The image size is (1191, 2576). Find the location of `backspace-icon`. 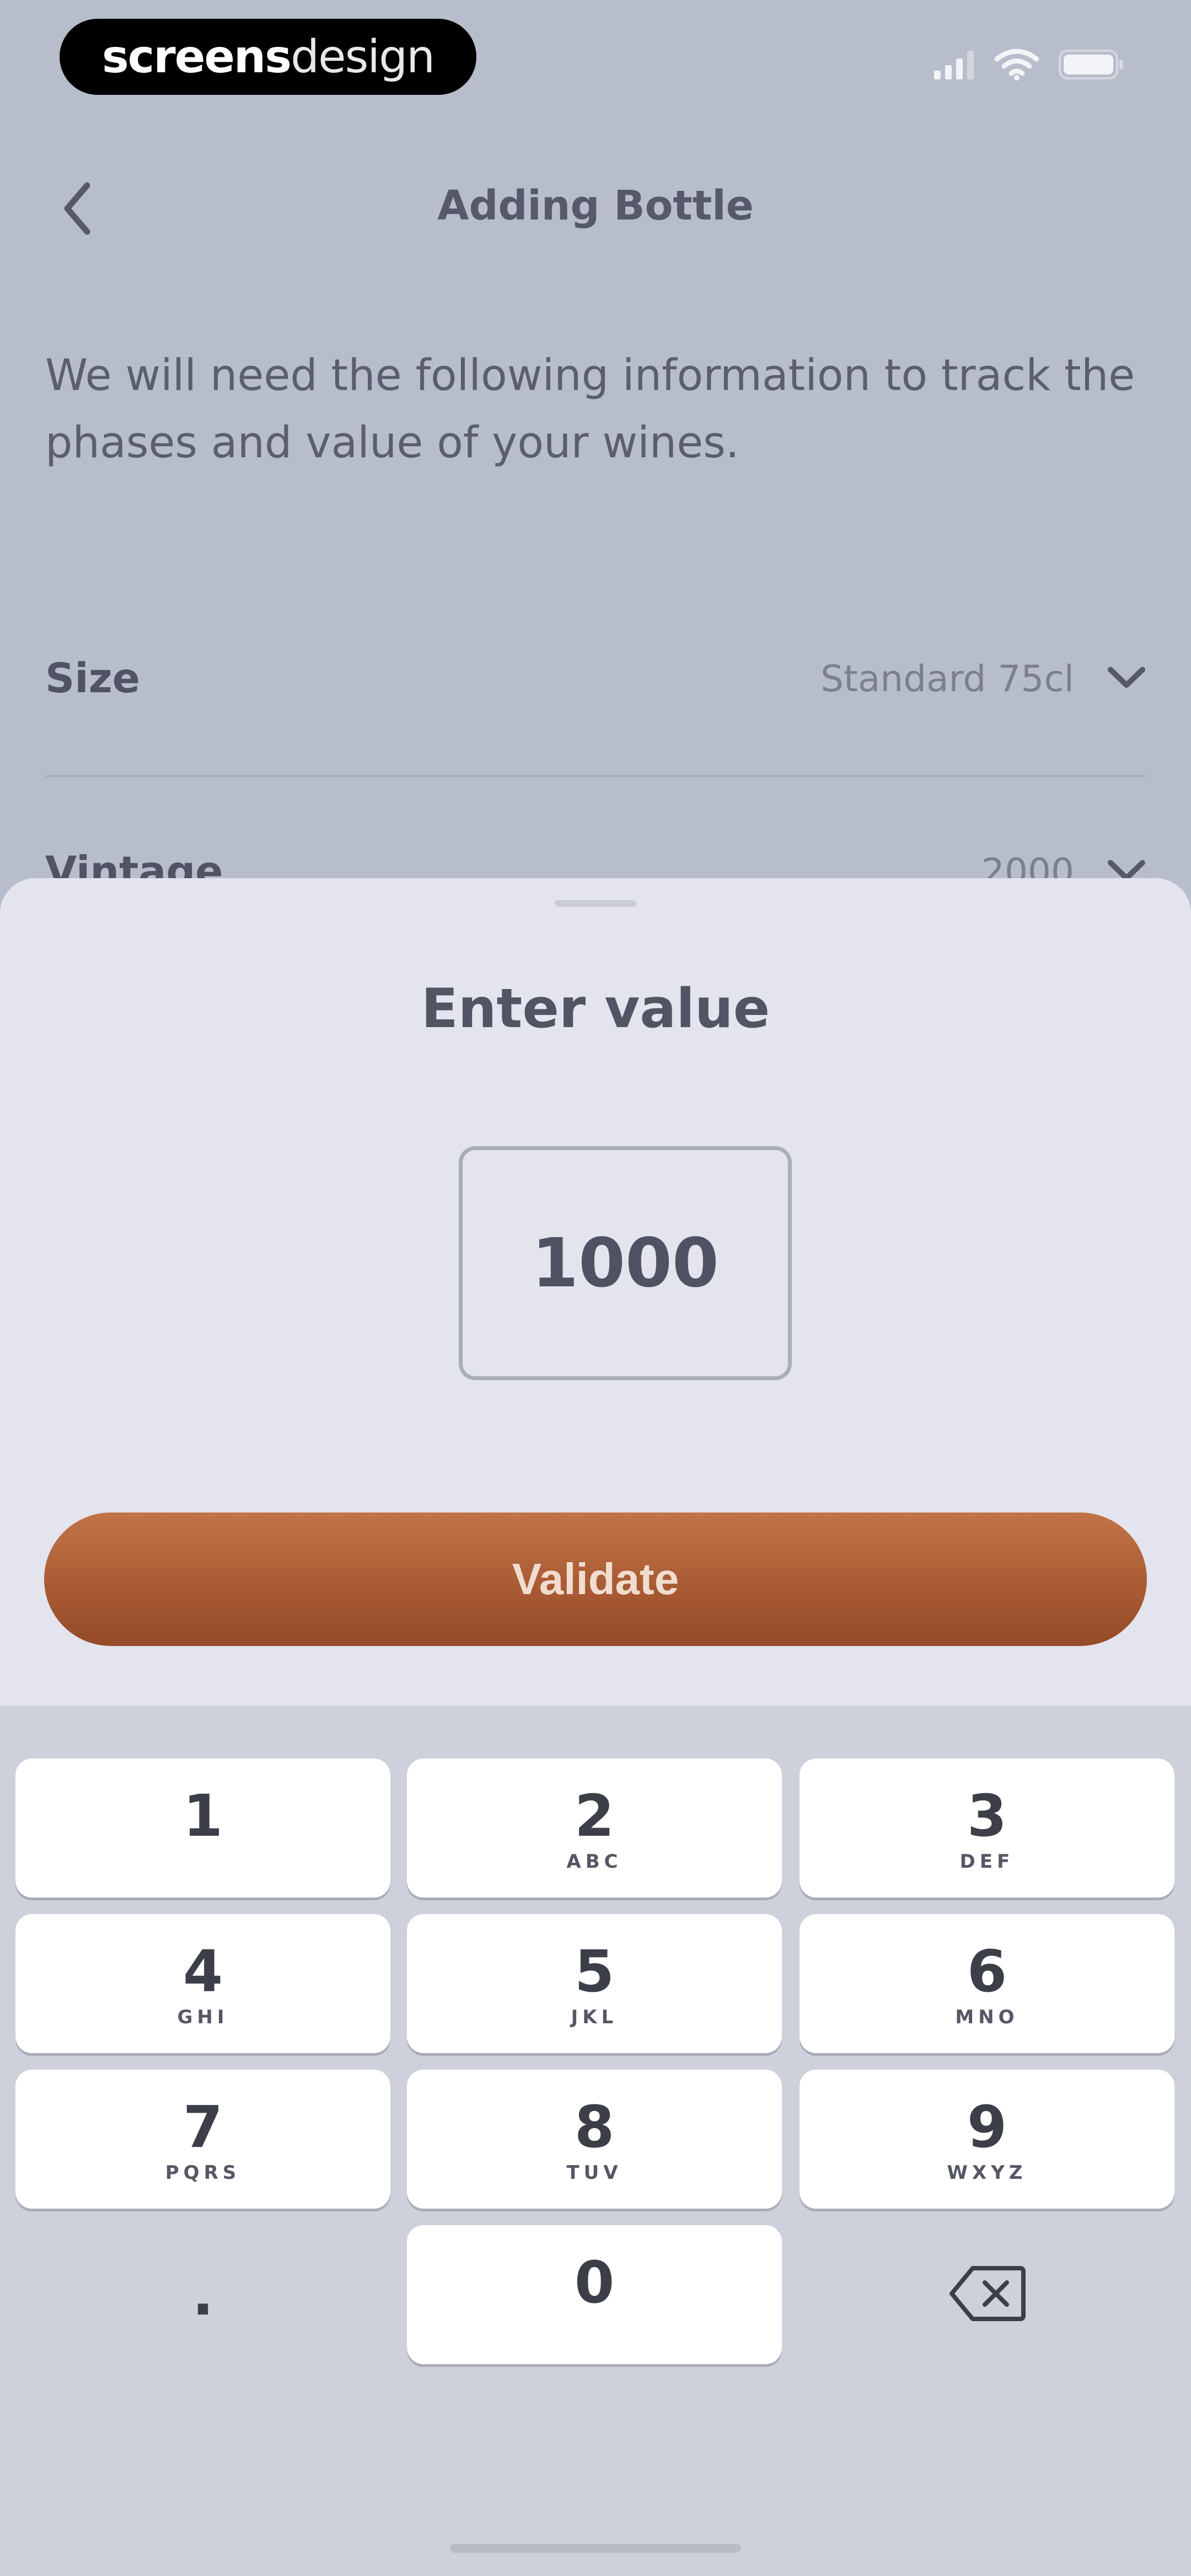

backspace-icon is located at coordinates (987, 2294).